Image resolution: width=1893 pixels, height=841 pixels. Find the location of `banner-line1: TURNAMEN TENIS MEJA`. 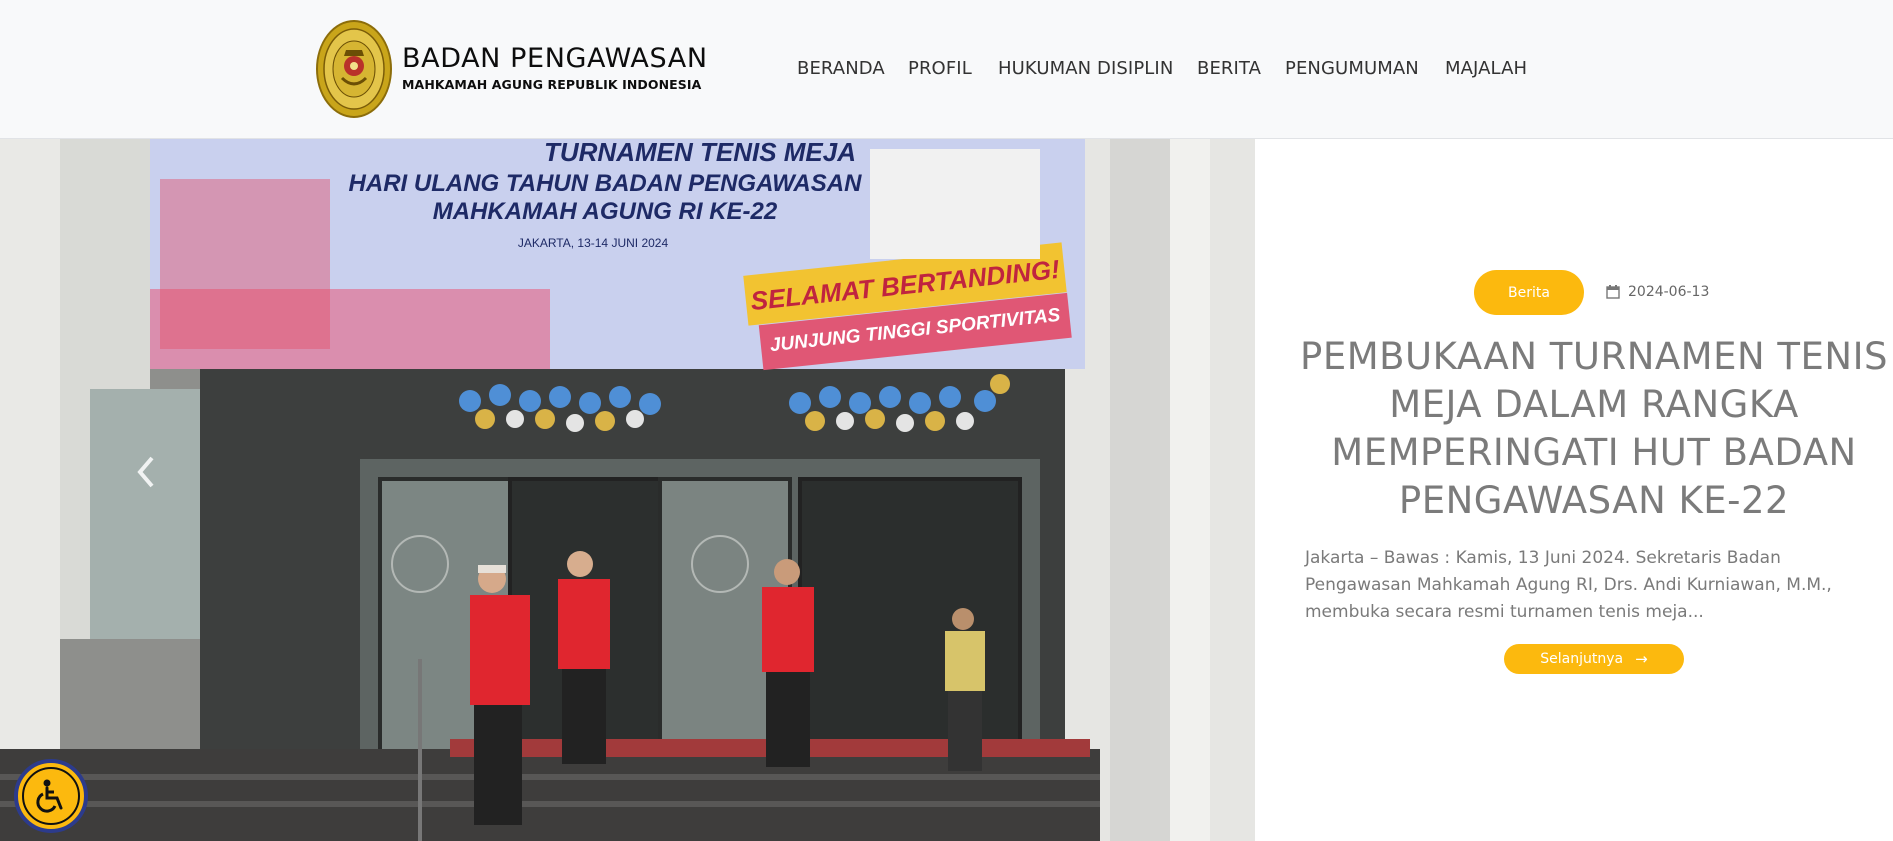

banner-line1: TURNAMEN TENIS MEJA is located at coordinates (700, 153).